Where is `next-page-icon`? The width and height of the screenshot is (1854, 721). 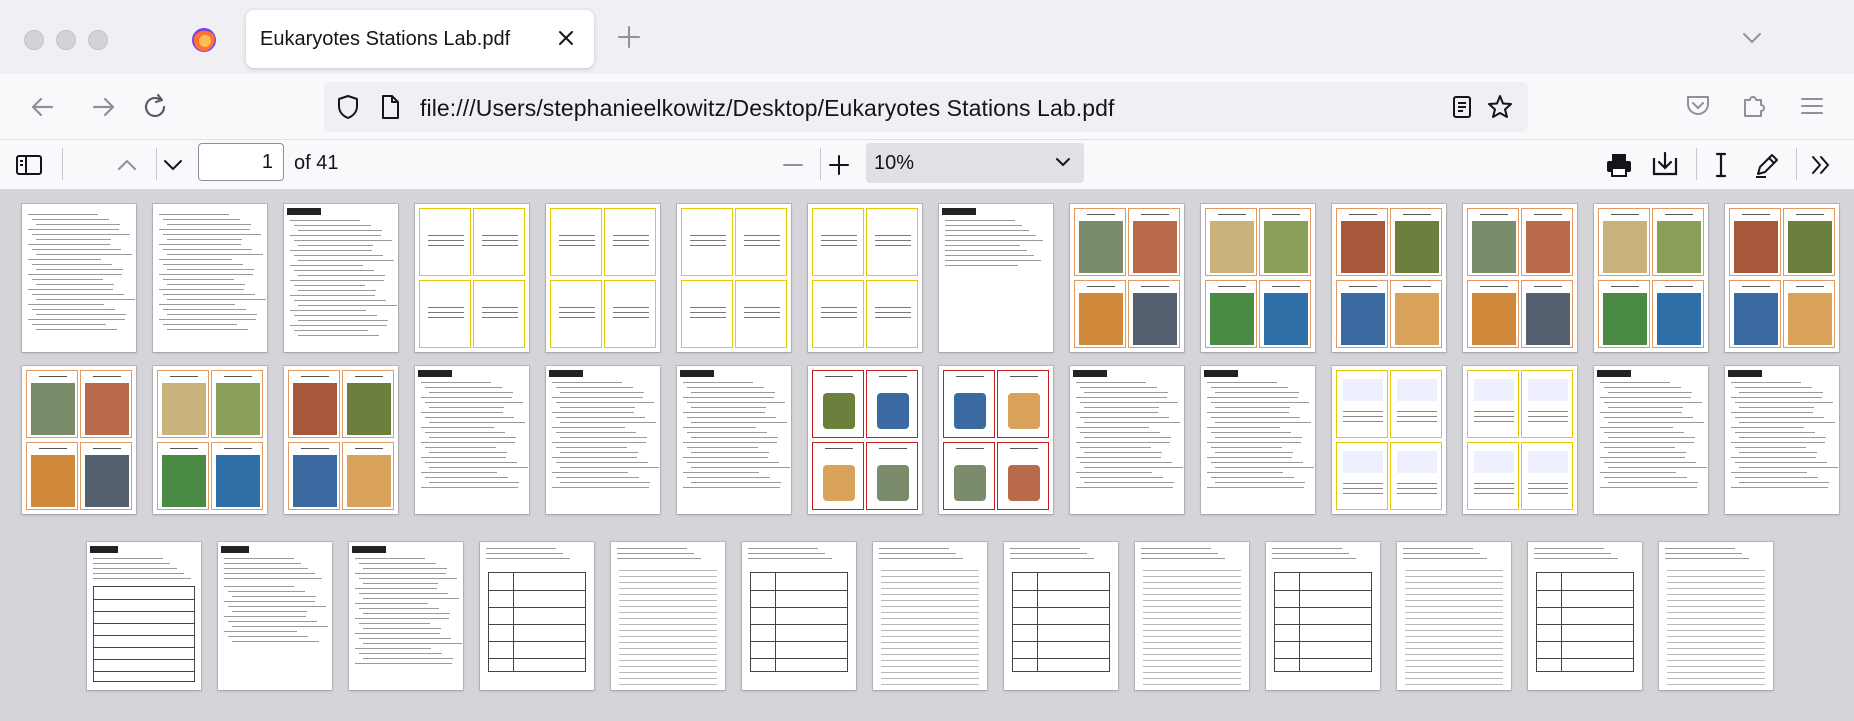 next-page-icon is located at coordinates (173, 165).